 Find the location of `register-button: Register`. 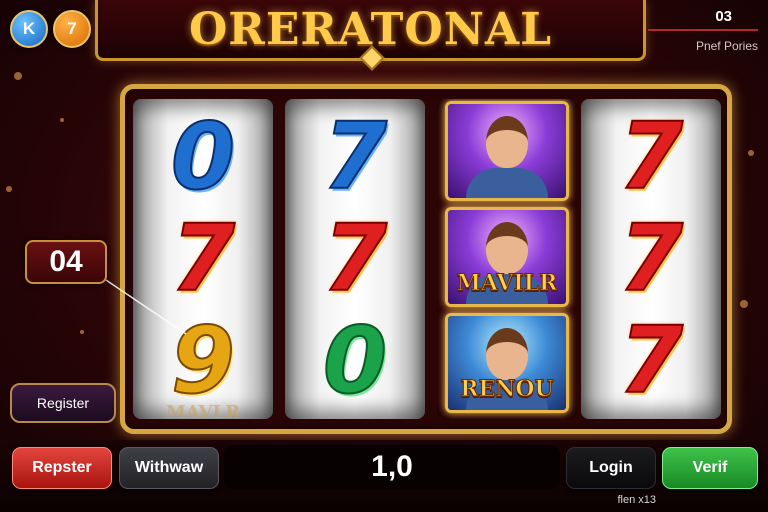

register-button: Register is located at coordinates (63, 403).